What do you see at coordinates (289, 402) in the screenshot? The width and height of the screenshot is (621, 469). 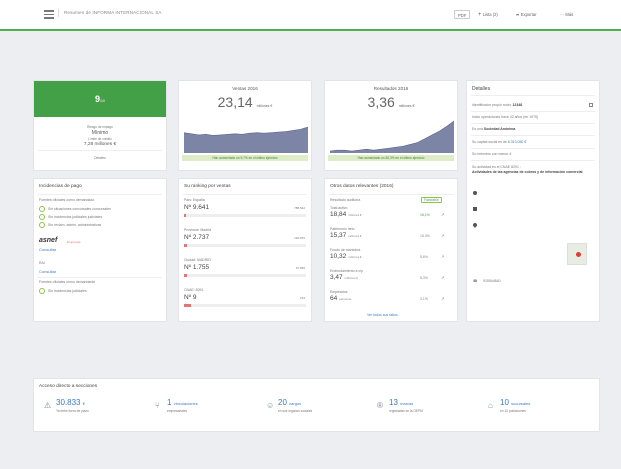 I see `acceso-value: 20 cargos` at bounding box center [289, 402].